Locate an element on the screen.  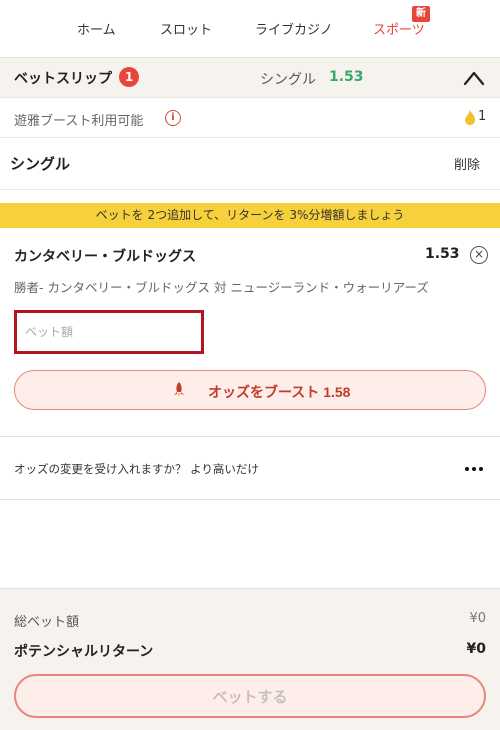
odds-change-label: オッズの変更を受け入れますか？ より高いだけ is located at coordinates (136, 469).